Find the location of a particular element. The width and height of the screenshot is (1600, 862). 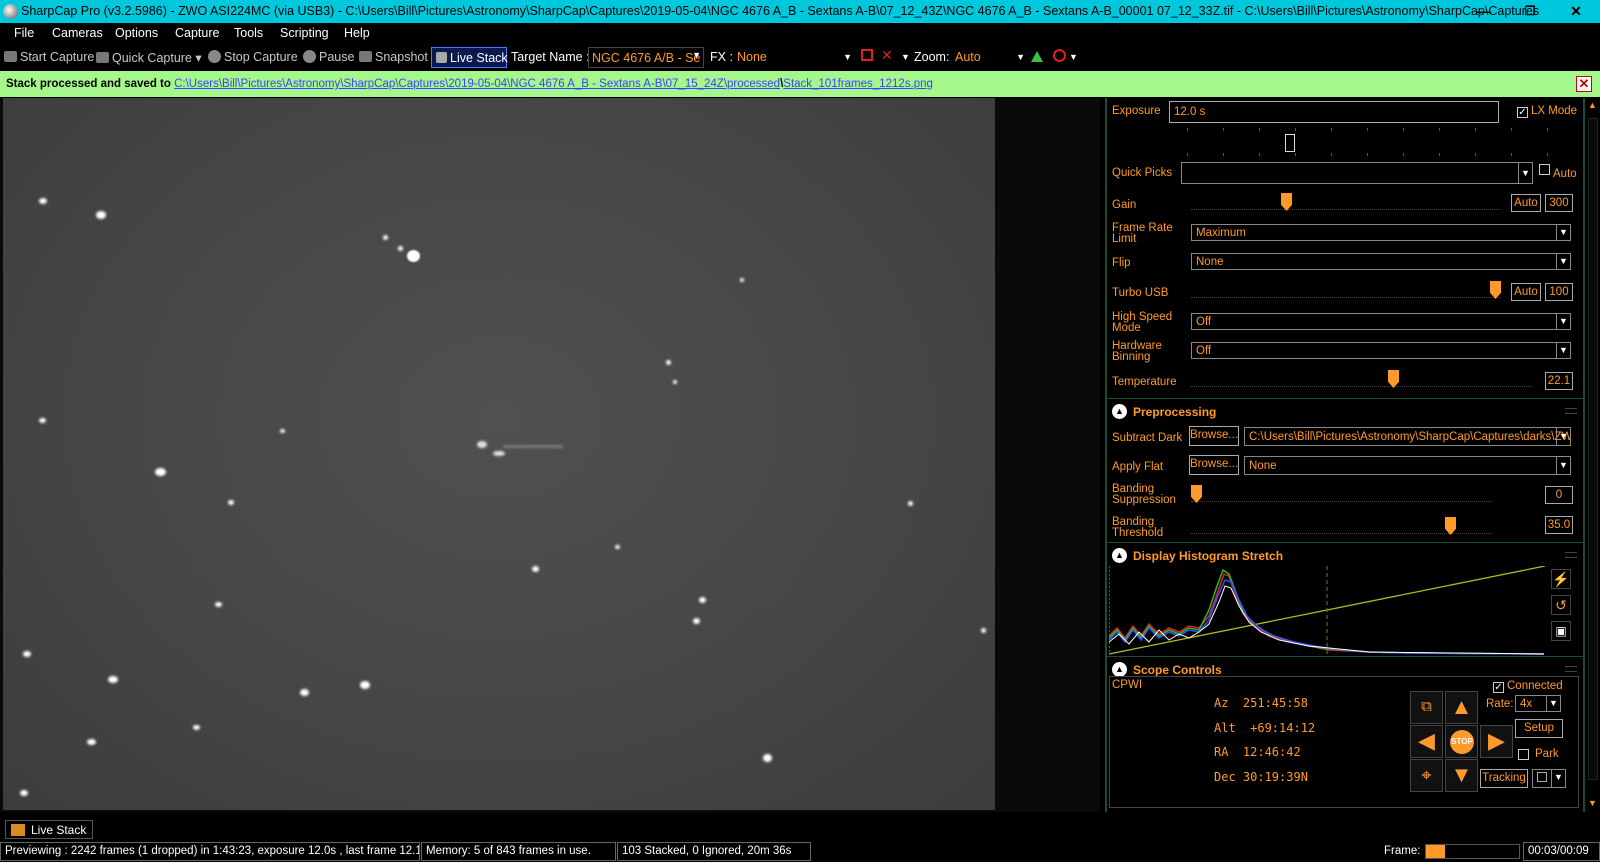

panel-scrollbar: ▲ ▼ is located at coordinates (1593, 455).